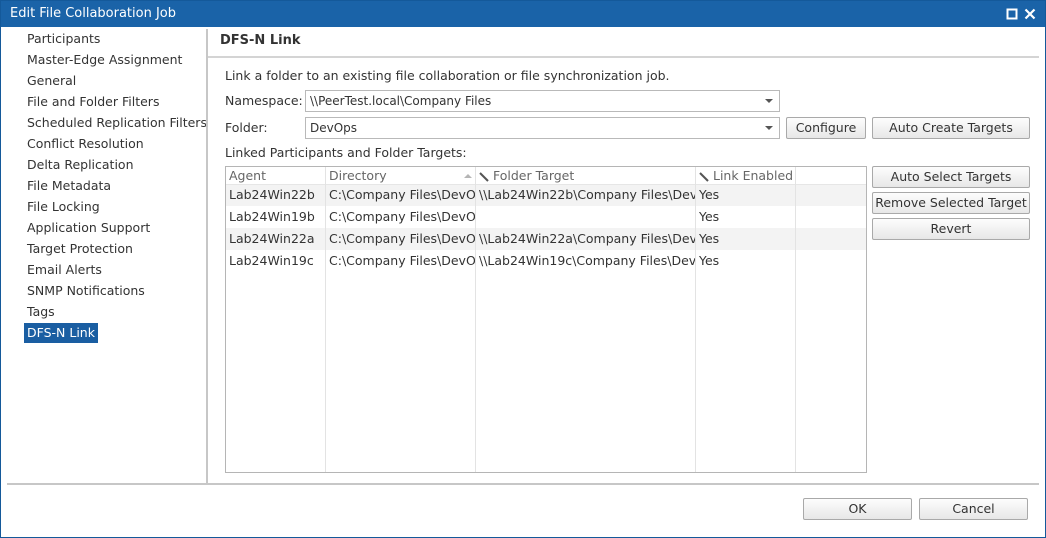 Image resolution: width=1046 pixels, height=538 pixels. What do you see at coordinates (272, 194) in the screenshot?
I see `agent-cell: Lab24Win22b` at bounding box center [272, 194].